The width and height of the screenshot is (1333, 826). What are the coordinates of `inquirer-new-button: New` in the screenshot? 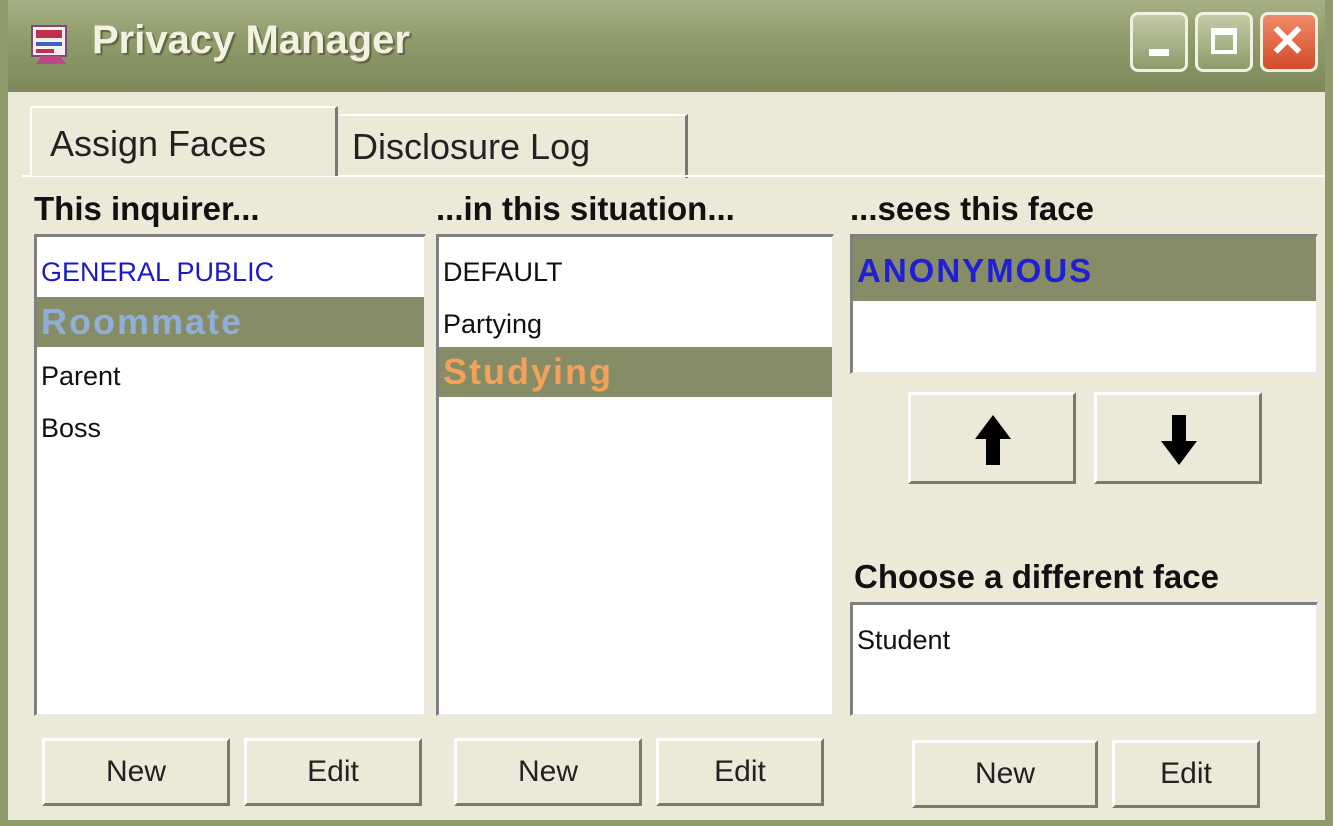 It's located at (136, 772).